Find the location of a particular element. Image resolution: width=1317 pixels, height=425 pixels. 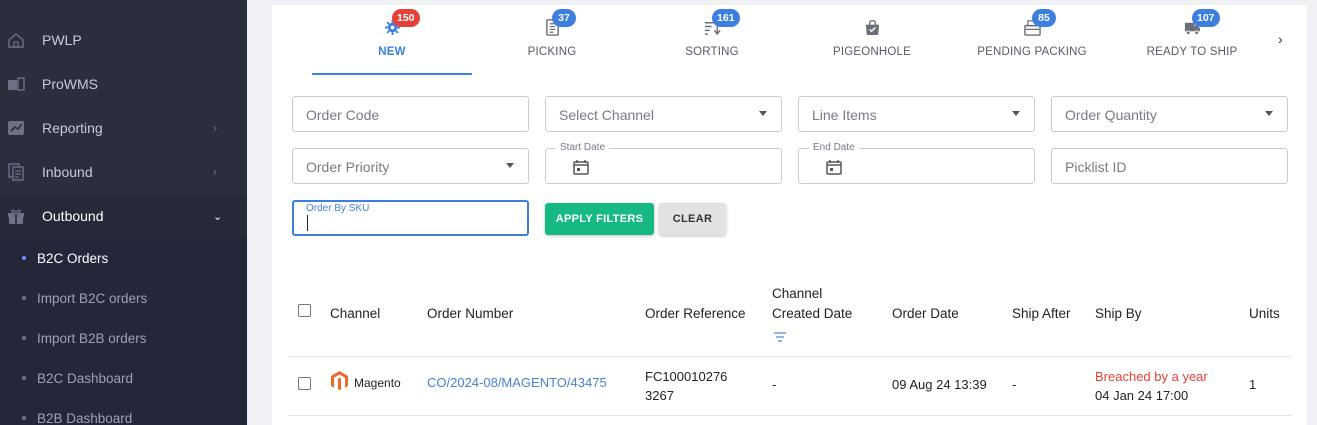

sidebar-item-b2c-orders: B2C Orders is located at coordinates (123, 258).